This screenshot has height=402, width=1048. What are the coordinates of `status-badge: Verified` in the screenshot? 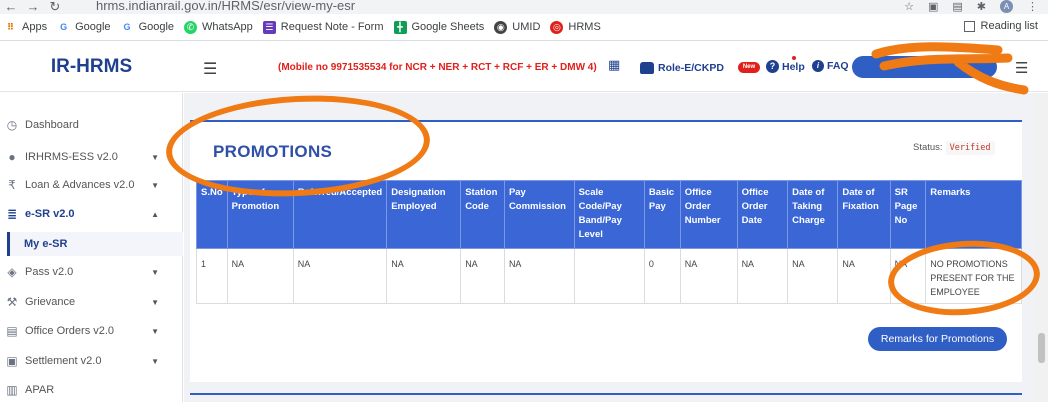 It's located at (970, 148).